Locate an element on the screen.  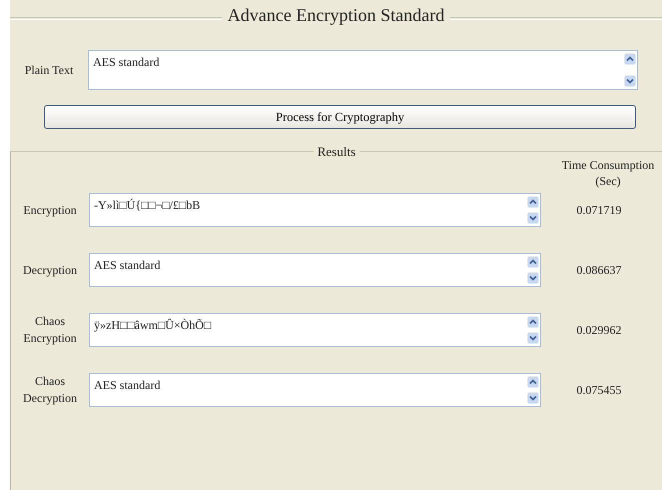
text-area: ÿ»zH□□âwm□Û×ÒhÕ□ is located at coordinates (315, 330).